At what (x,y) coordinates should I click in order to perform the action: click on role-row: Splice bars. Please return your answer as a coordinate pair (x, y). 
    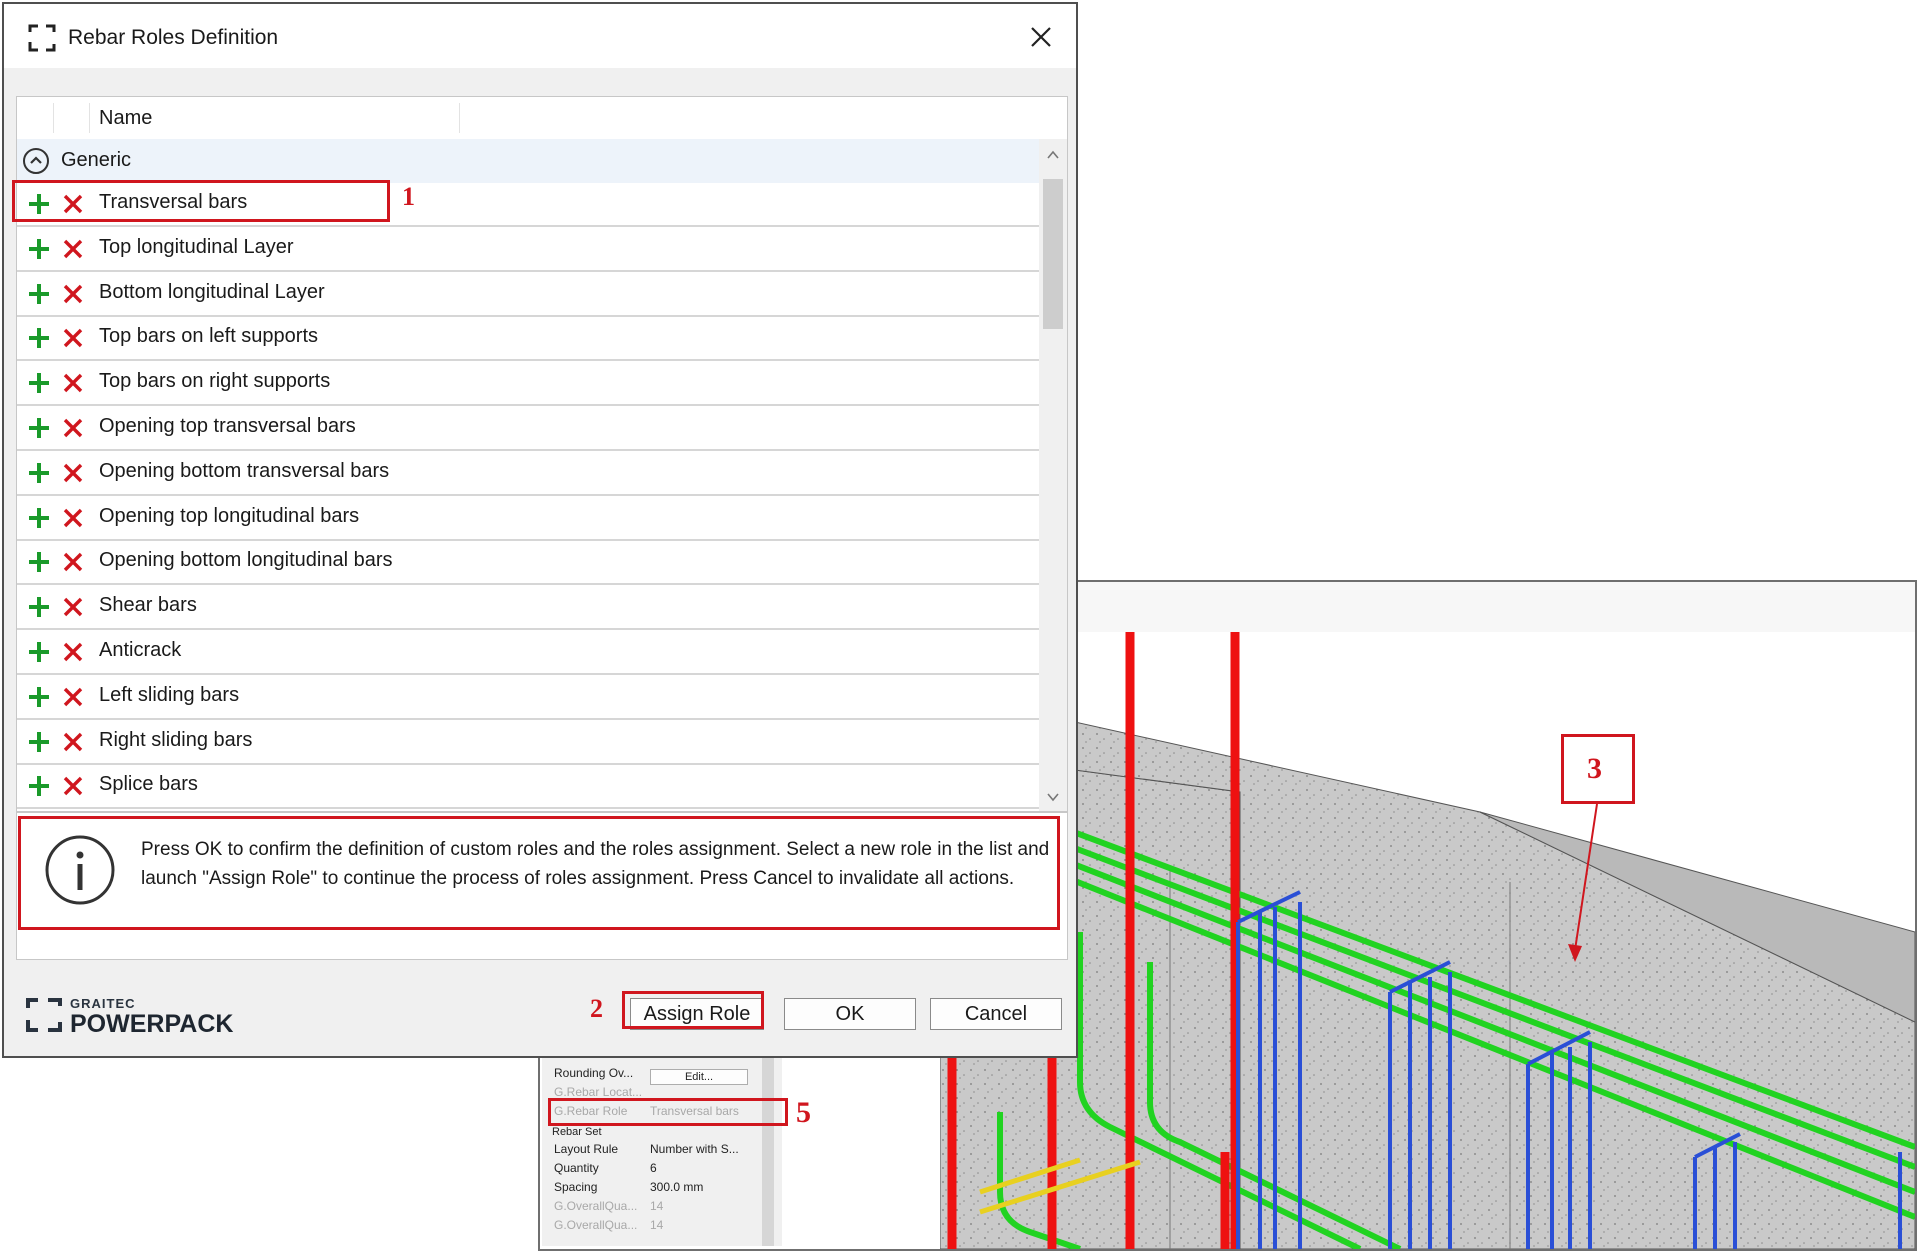
    Looking at the image, I should click on (528, 787).